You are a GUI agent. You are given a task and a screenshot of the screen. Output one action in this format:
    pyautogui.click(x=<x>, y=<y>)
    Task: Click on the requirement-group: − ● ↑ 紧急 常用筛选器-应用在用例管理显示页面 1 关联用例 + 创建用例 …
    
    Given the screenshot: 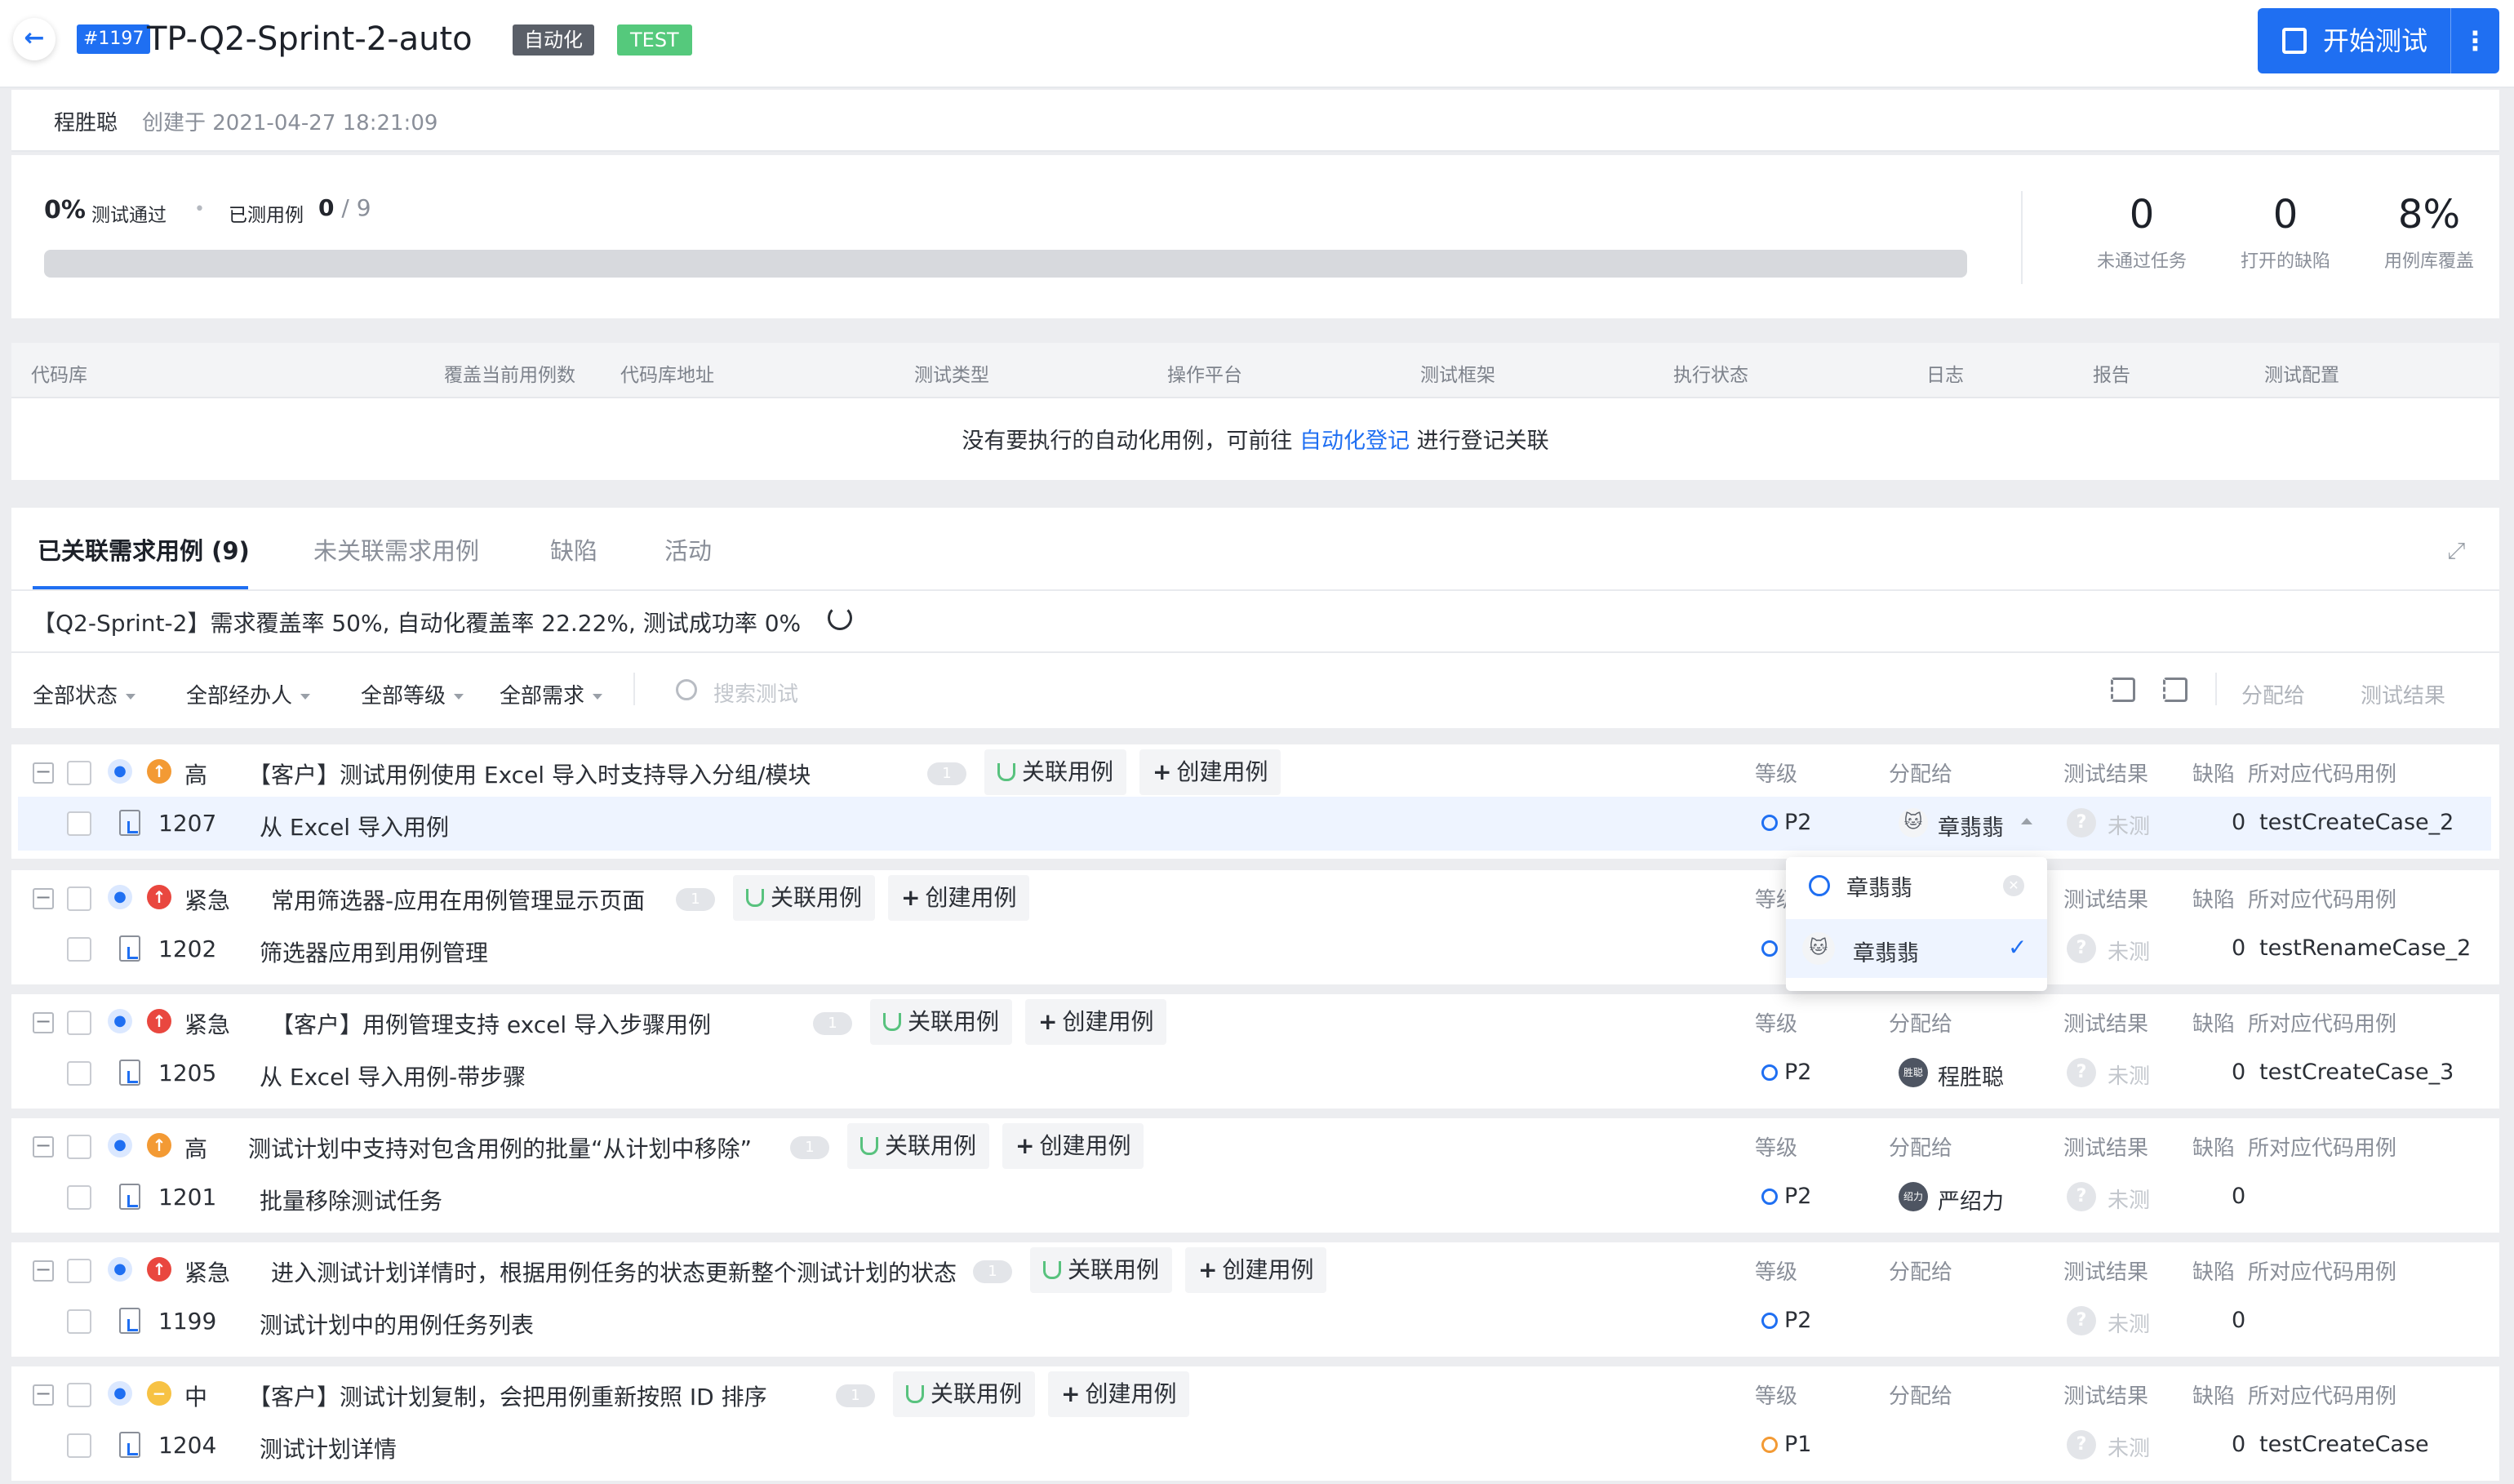 What is the action you would take?
    pyautogui.click(x=1255, y=927)
    